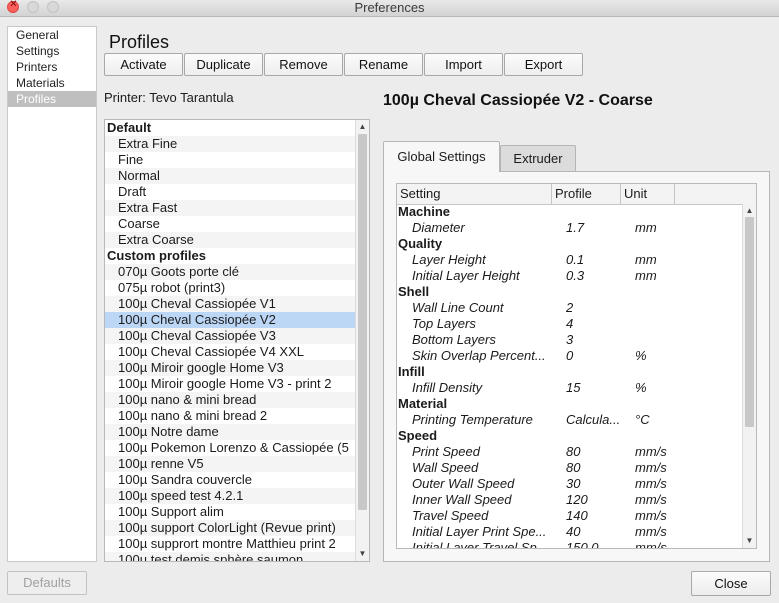 The height and width of the screenshot is (603, 779). What do you see at coordinates (447, 387) in the screenshot?
I see `setting-name: Infill Density` at bounding box center [447, 387].